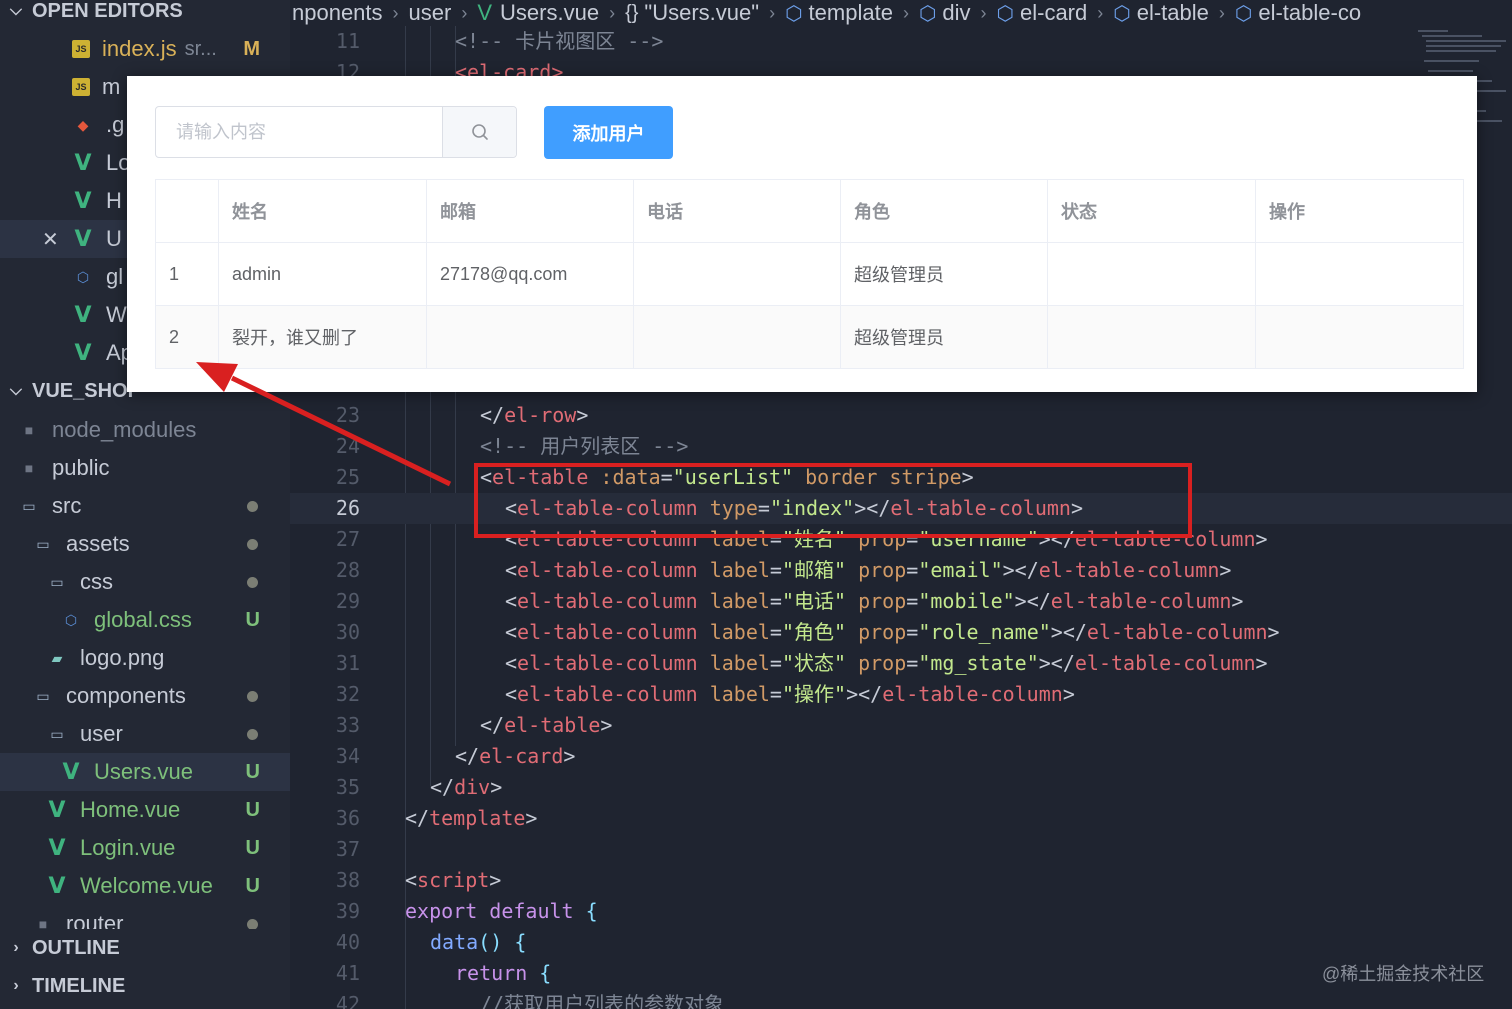 This screenshot has height=1009, width=1512. What do you see at coordinates (466, 787) in the screenshot?
I see `code-text: </div>` at bounding box center [466, 787].